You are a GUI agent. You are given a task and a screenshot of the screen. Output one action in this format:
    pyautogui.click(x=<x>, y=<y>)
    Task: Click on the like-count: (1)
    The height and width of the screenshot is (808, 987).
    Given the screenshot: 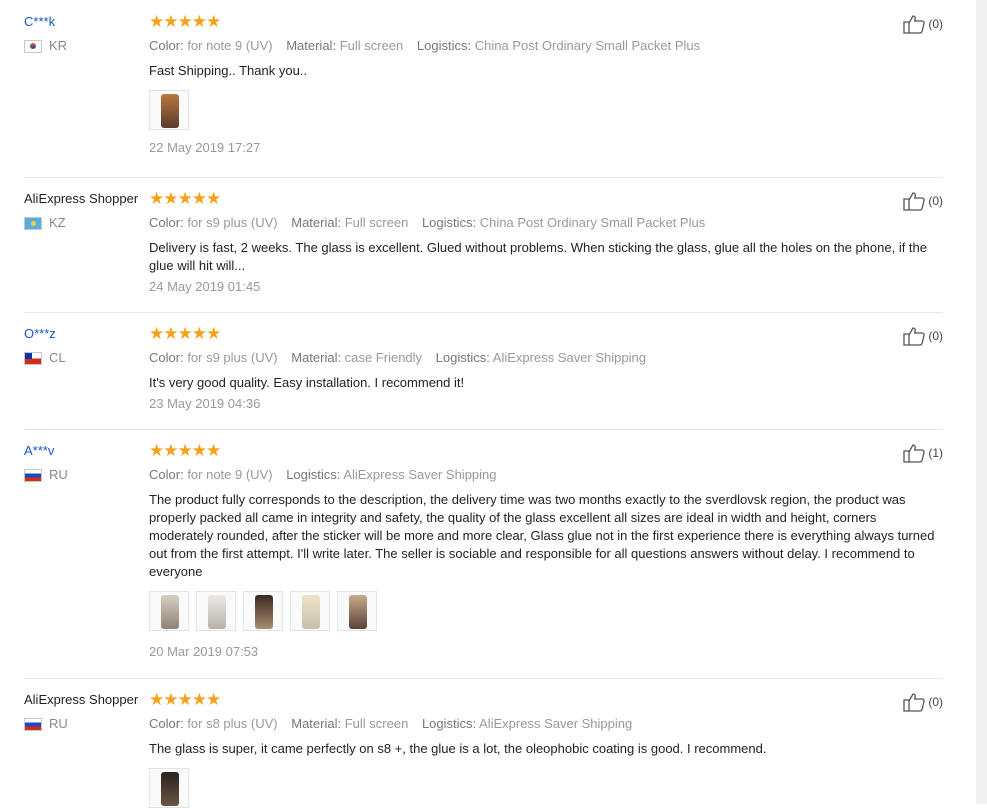 What is the action you would take?
    pyautogui.click(x=935, y=453)
    